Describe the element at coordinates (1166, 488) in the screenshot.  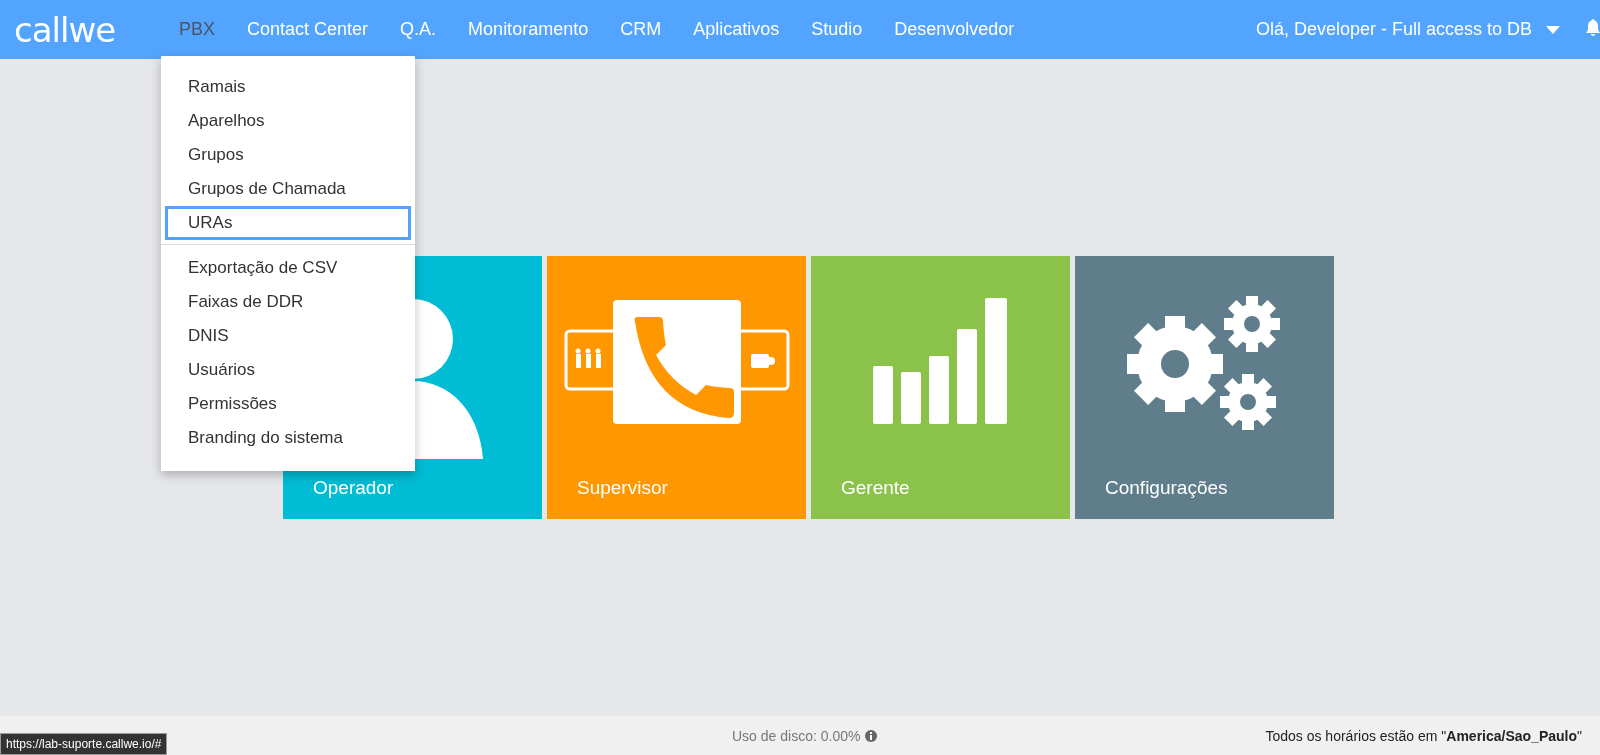
I see `tile-label: Configurações` at that location.